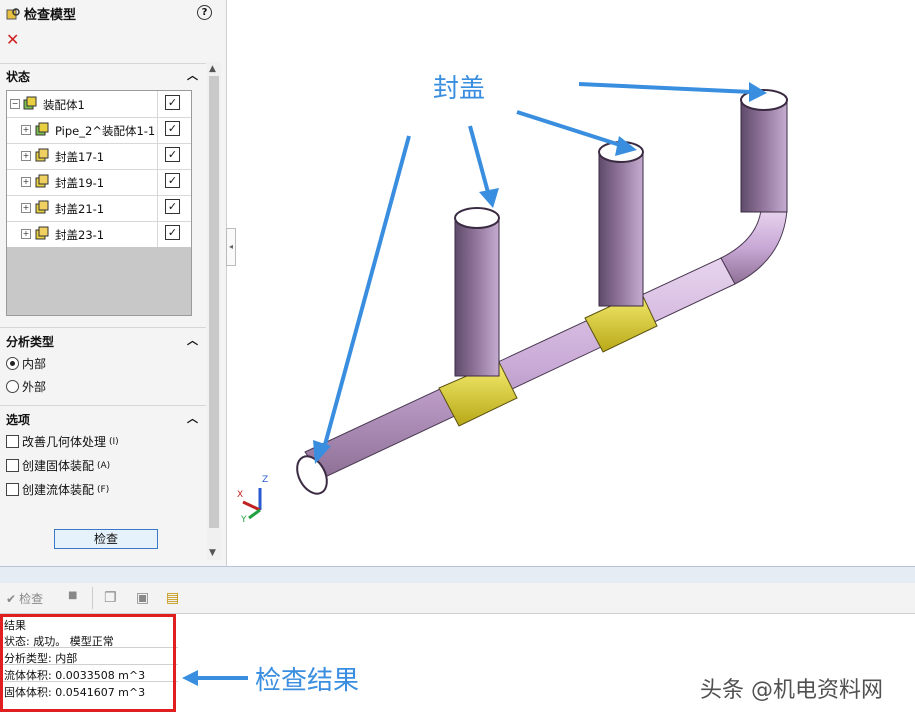  I want to click on tree-row-cap23: + 封盖23-1 ✓, so click(99, 234).